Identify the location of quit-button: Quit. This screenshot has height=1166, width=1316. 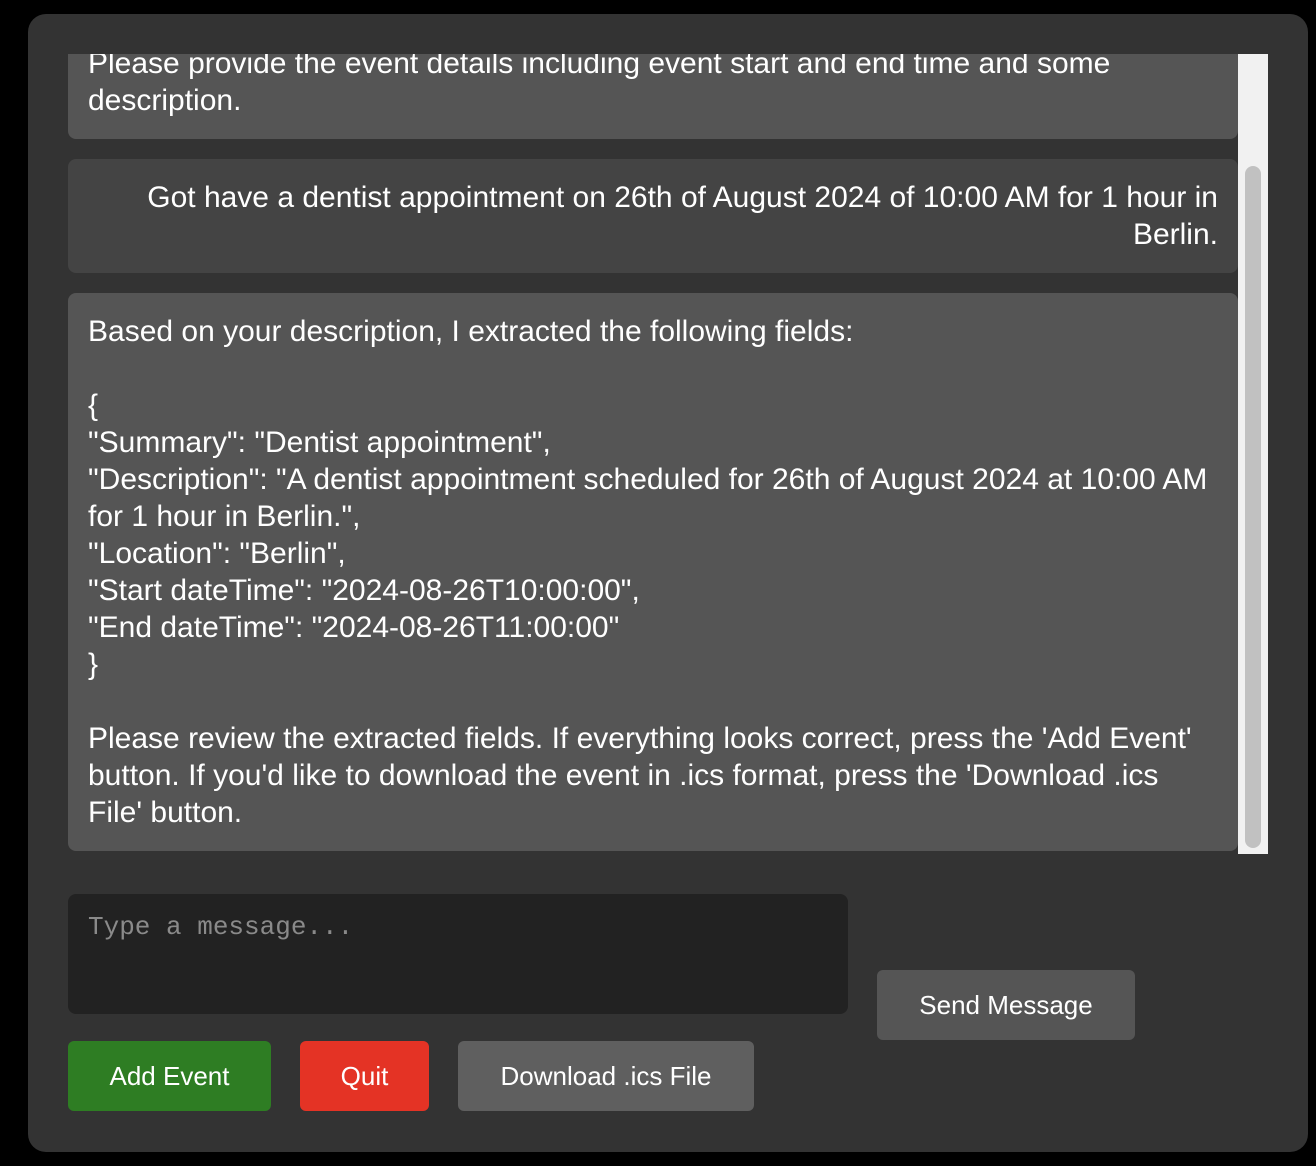
(364, 1076).